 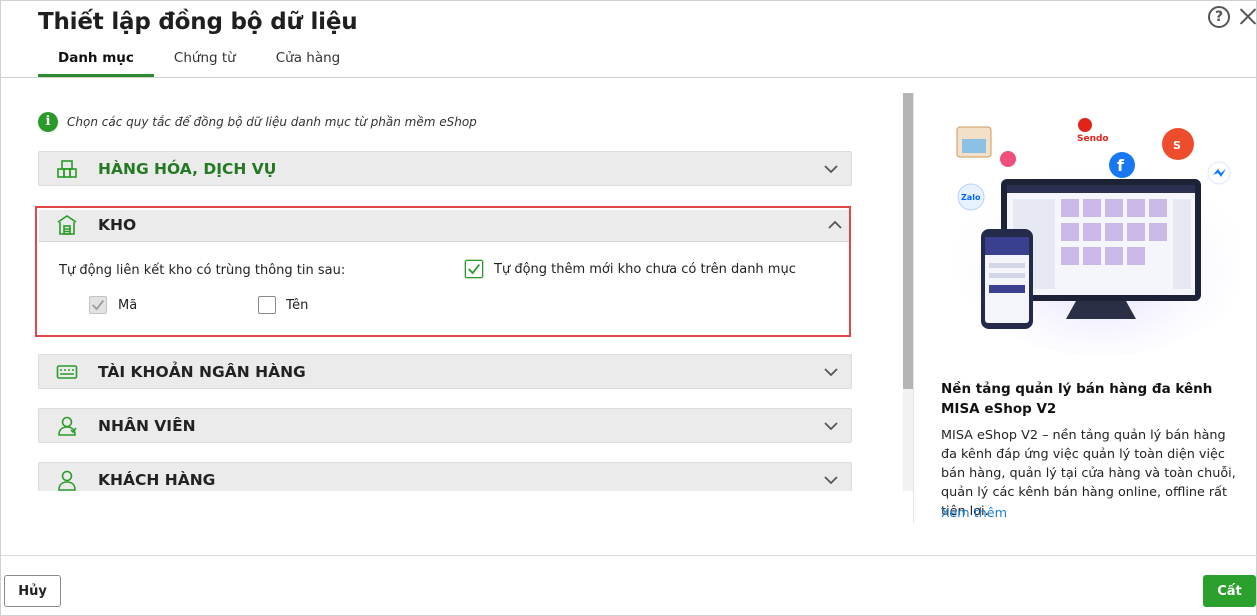 What do you see at coordinates (202, 372) in the screenshot?
I see `section-tai-khoan-label: TÀI KHOẢN NGÂN HÀNG` at bounding box center [202, 372].